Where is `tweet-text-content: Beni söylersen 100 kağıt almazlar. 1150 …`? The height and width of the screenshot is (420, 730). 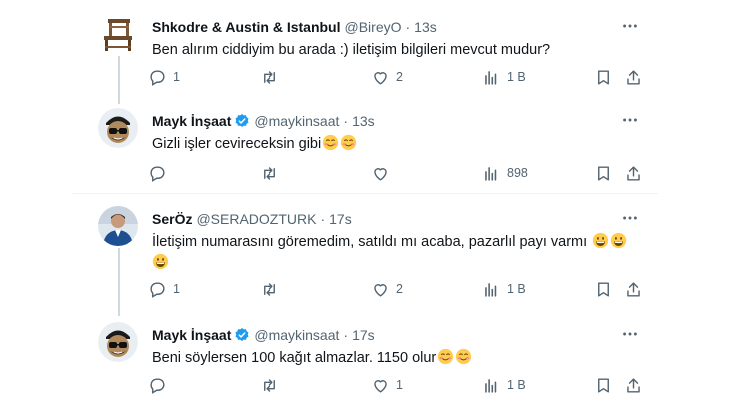
tweet-text-content: Beni söylersen 100 kağıt almazlar. 1150 … is located at coordinates (294, 358).